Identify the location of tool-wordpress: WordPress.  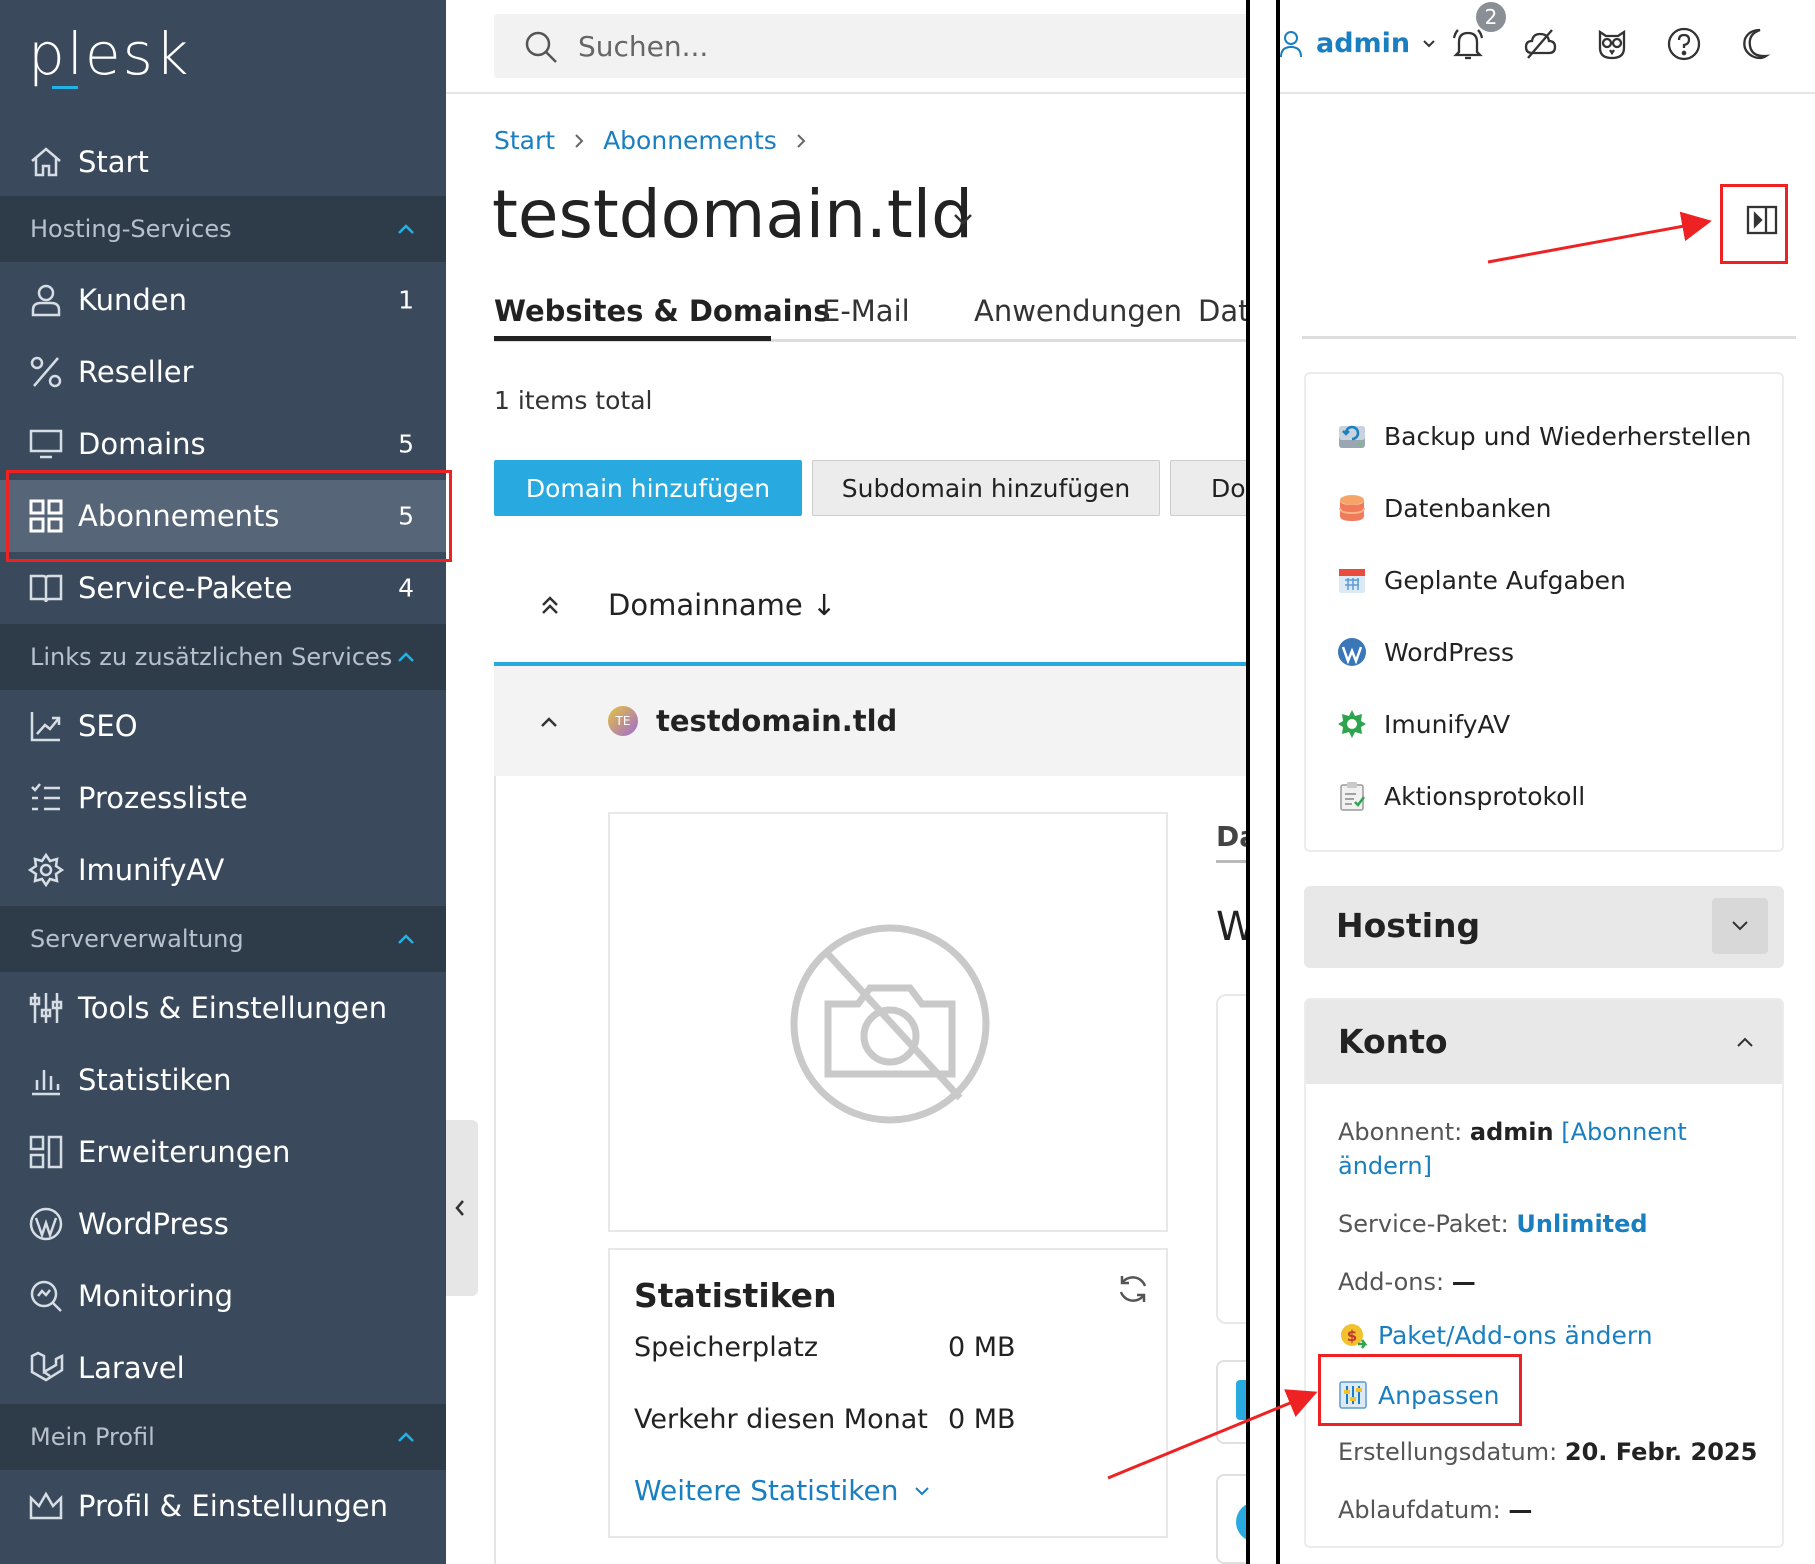
(1425, 652).